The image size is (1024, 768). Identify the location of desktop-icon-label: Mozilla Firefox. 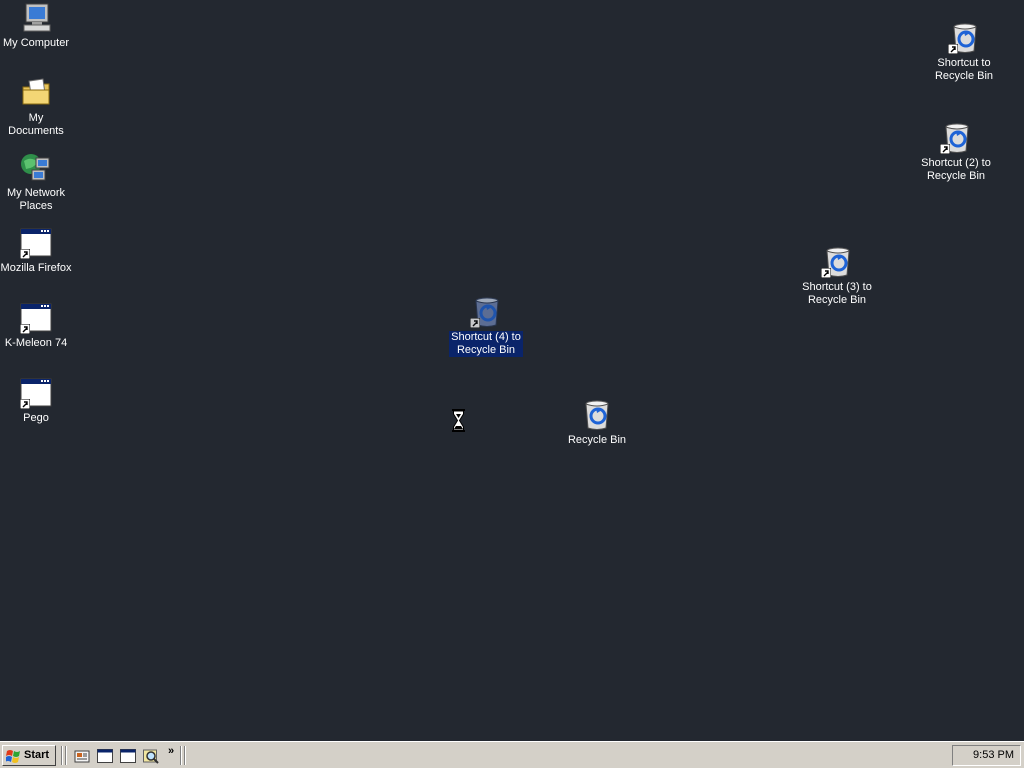
(36, 268).